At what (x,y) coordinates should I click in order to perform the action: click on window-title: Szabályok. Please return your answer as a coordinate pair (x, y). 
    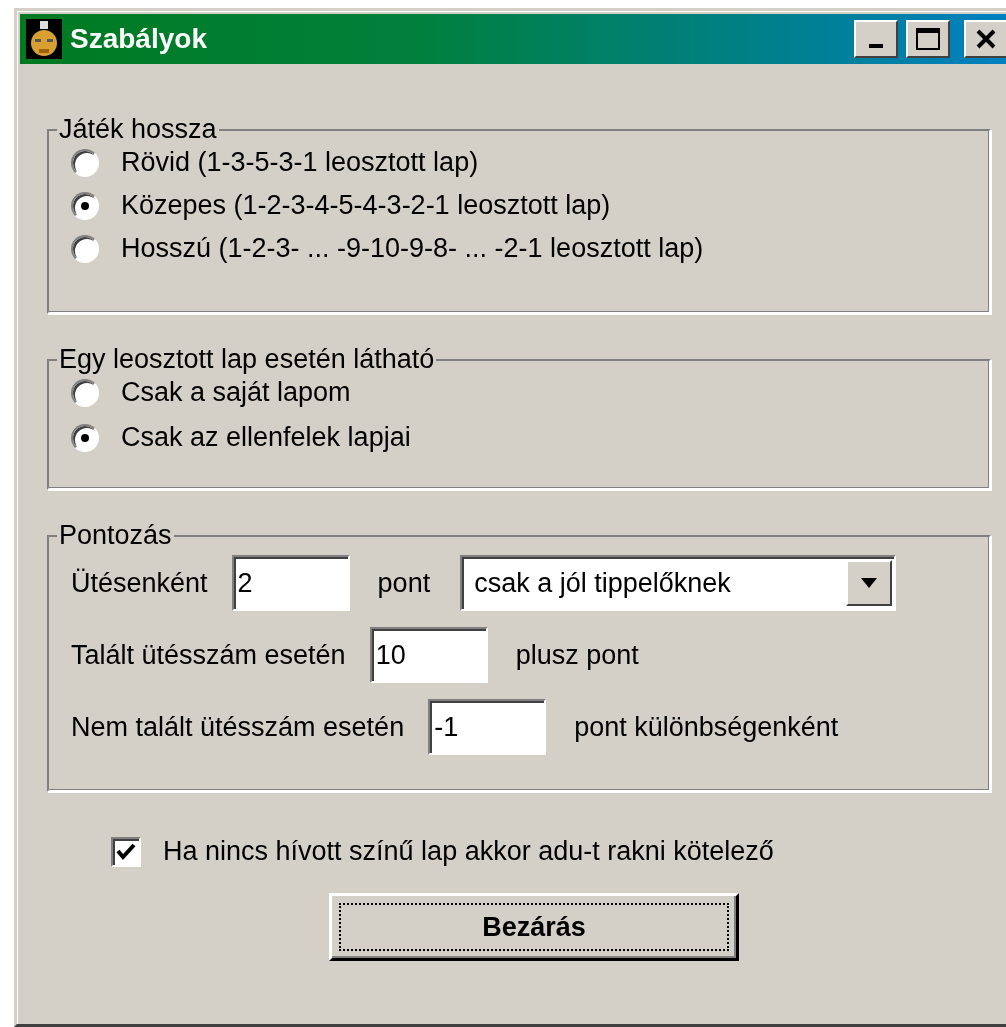
    Looking at the image, I should click on (139, 39).